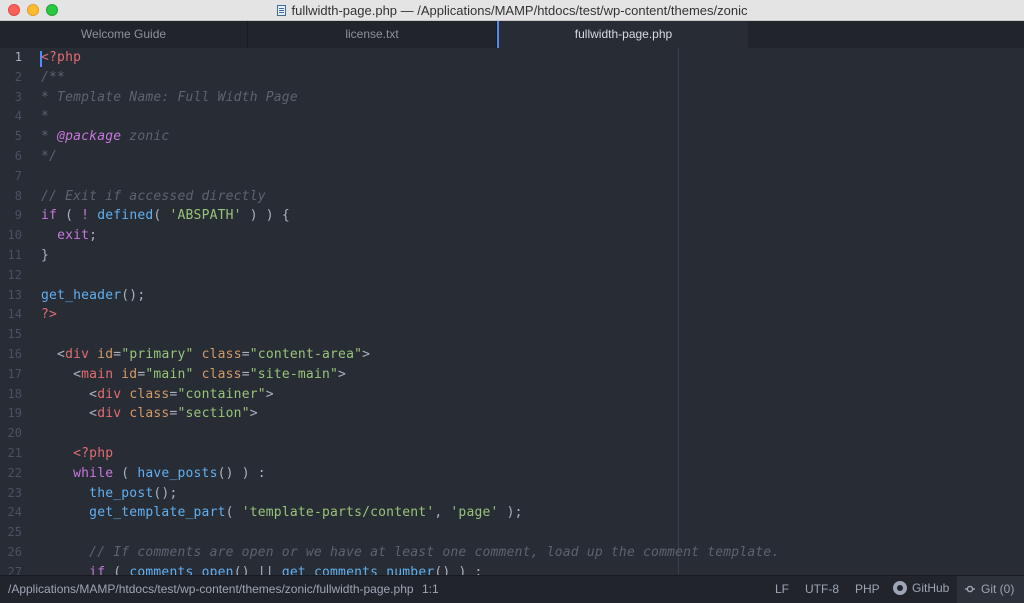  I want to click on line-number: 19, so click(11, 413).